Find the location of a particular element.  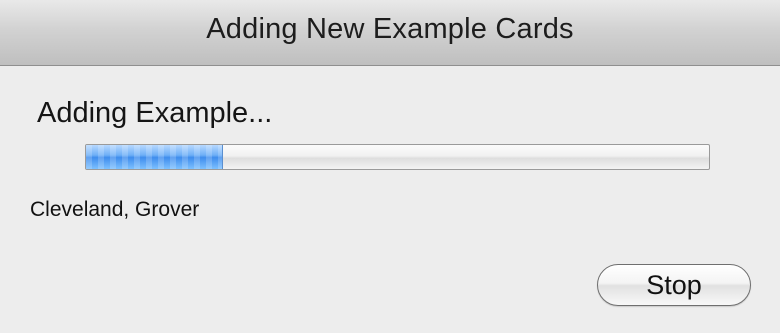

current-item-label: Cleveland, Grover is located at coordinates (115, 209).